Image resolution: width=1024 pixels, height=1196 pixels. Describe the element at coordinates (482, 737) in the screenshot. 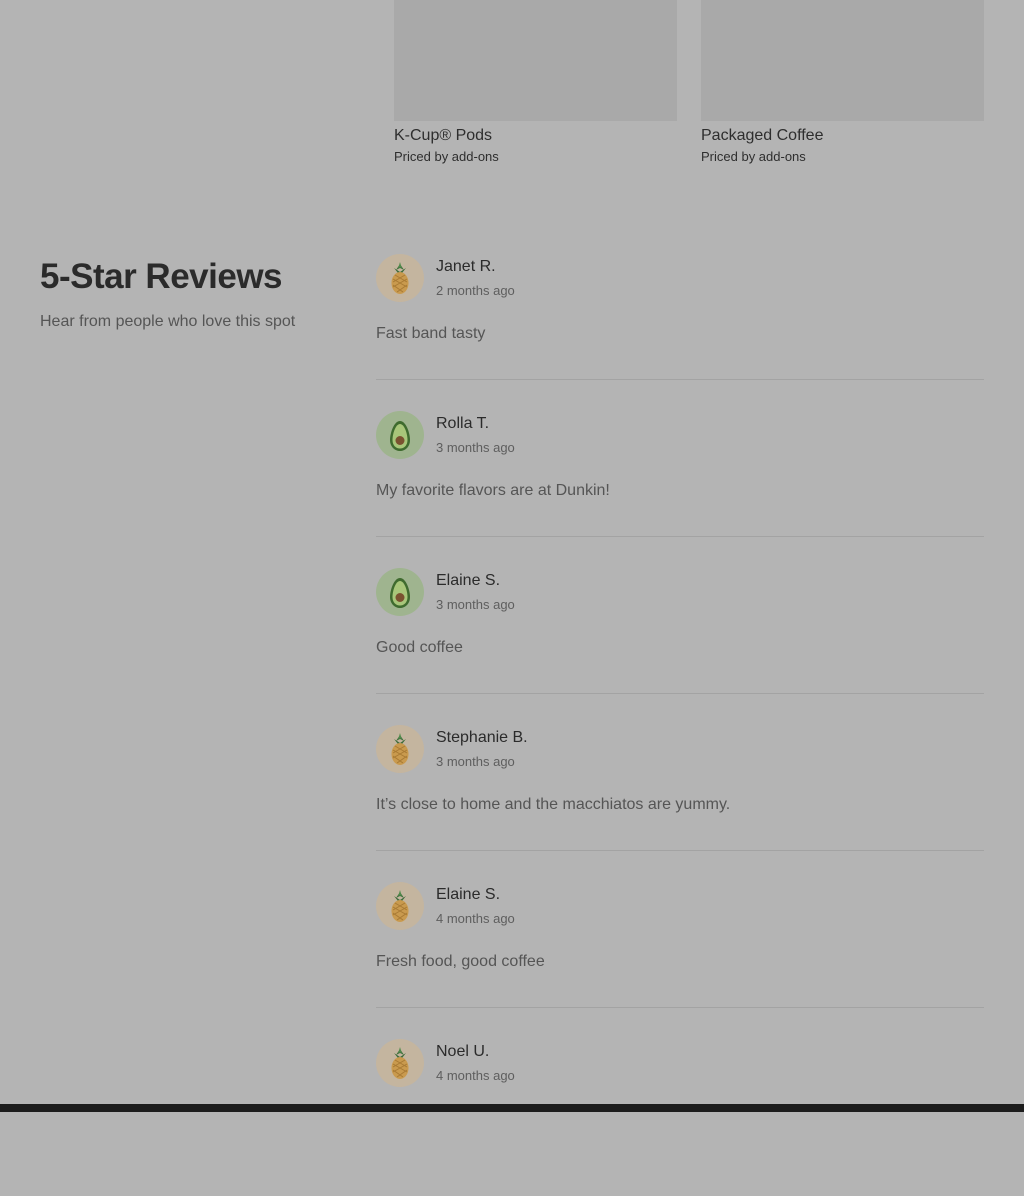

I see `reviewer-name: Stephanie B.` at that location.